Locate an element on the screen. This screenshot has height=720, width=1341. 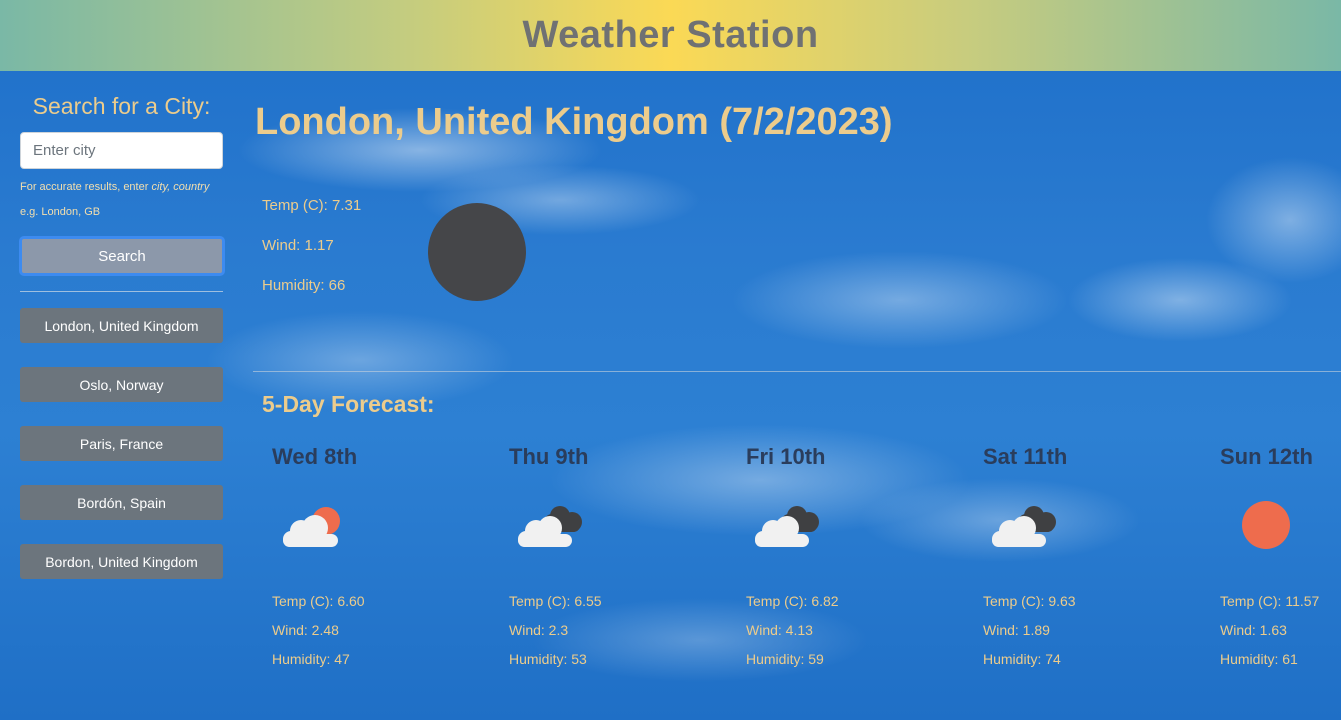
app-title: Weather Station is located at coordinates (670, 35).